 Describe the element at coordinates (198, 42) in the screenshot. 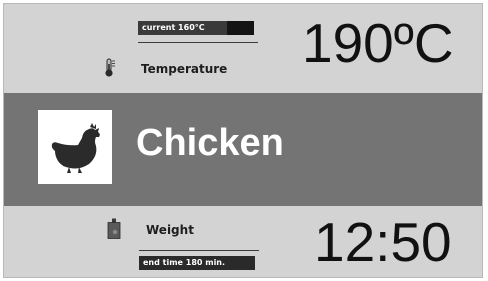

I see `temperature-divider` at that location.